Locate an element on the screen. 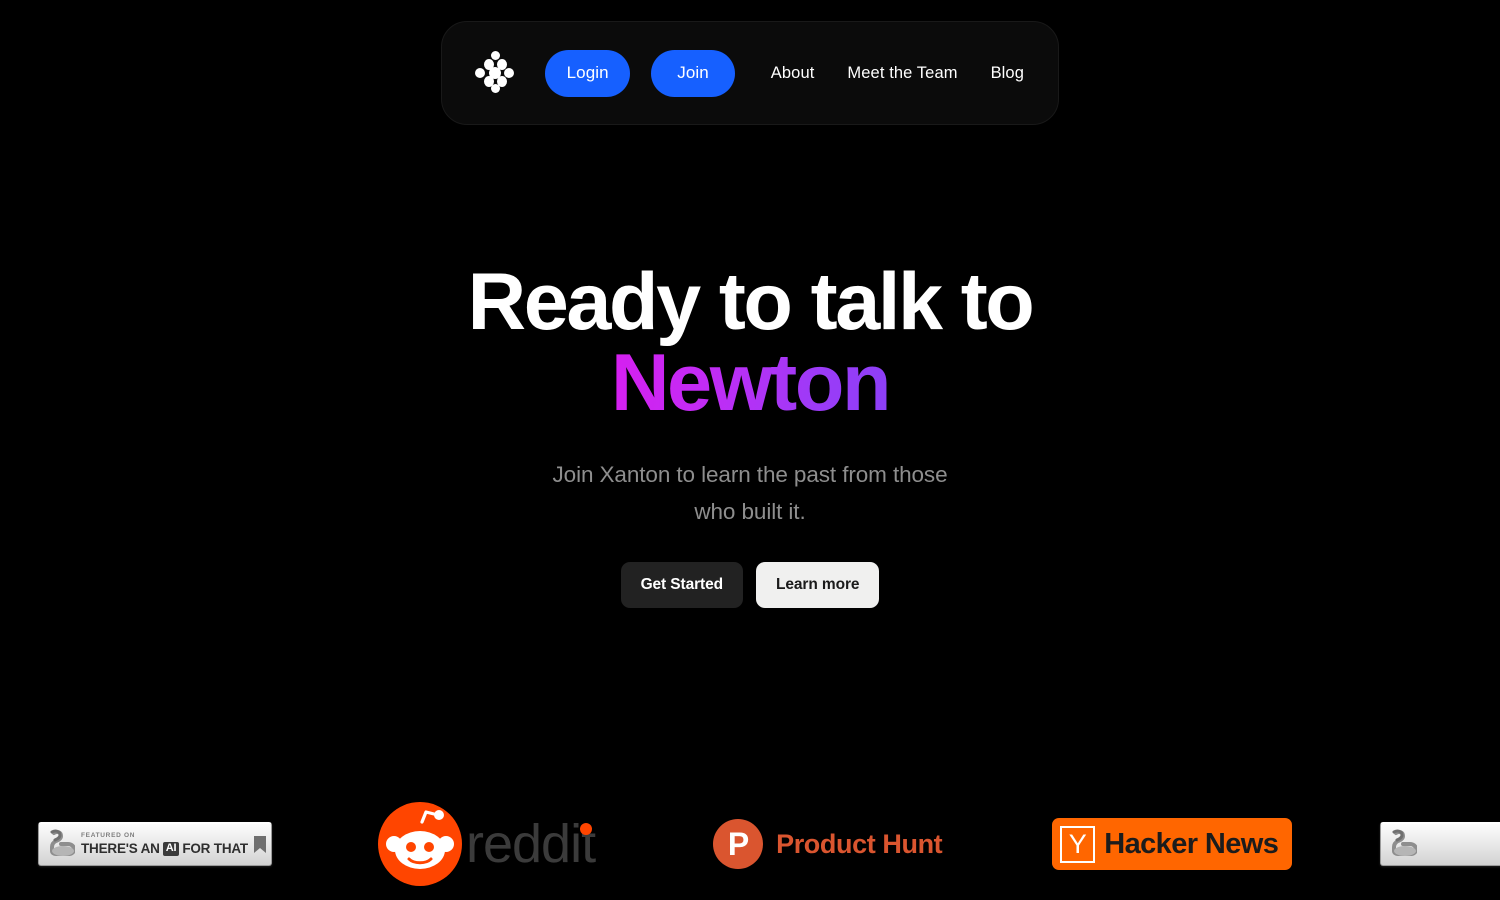 The image size is (1500, 900). marquee-item-product-hunt: P Product Hunt is located at coordinates (828, 844).